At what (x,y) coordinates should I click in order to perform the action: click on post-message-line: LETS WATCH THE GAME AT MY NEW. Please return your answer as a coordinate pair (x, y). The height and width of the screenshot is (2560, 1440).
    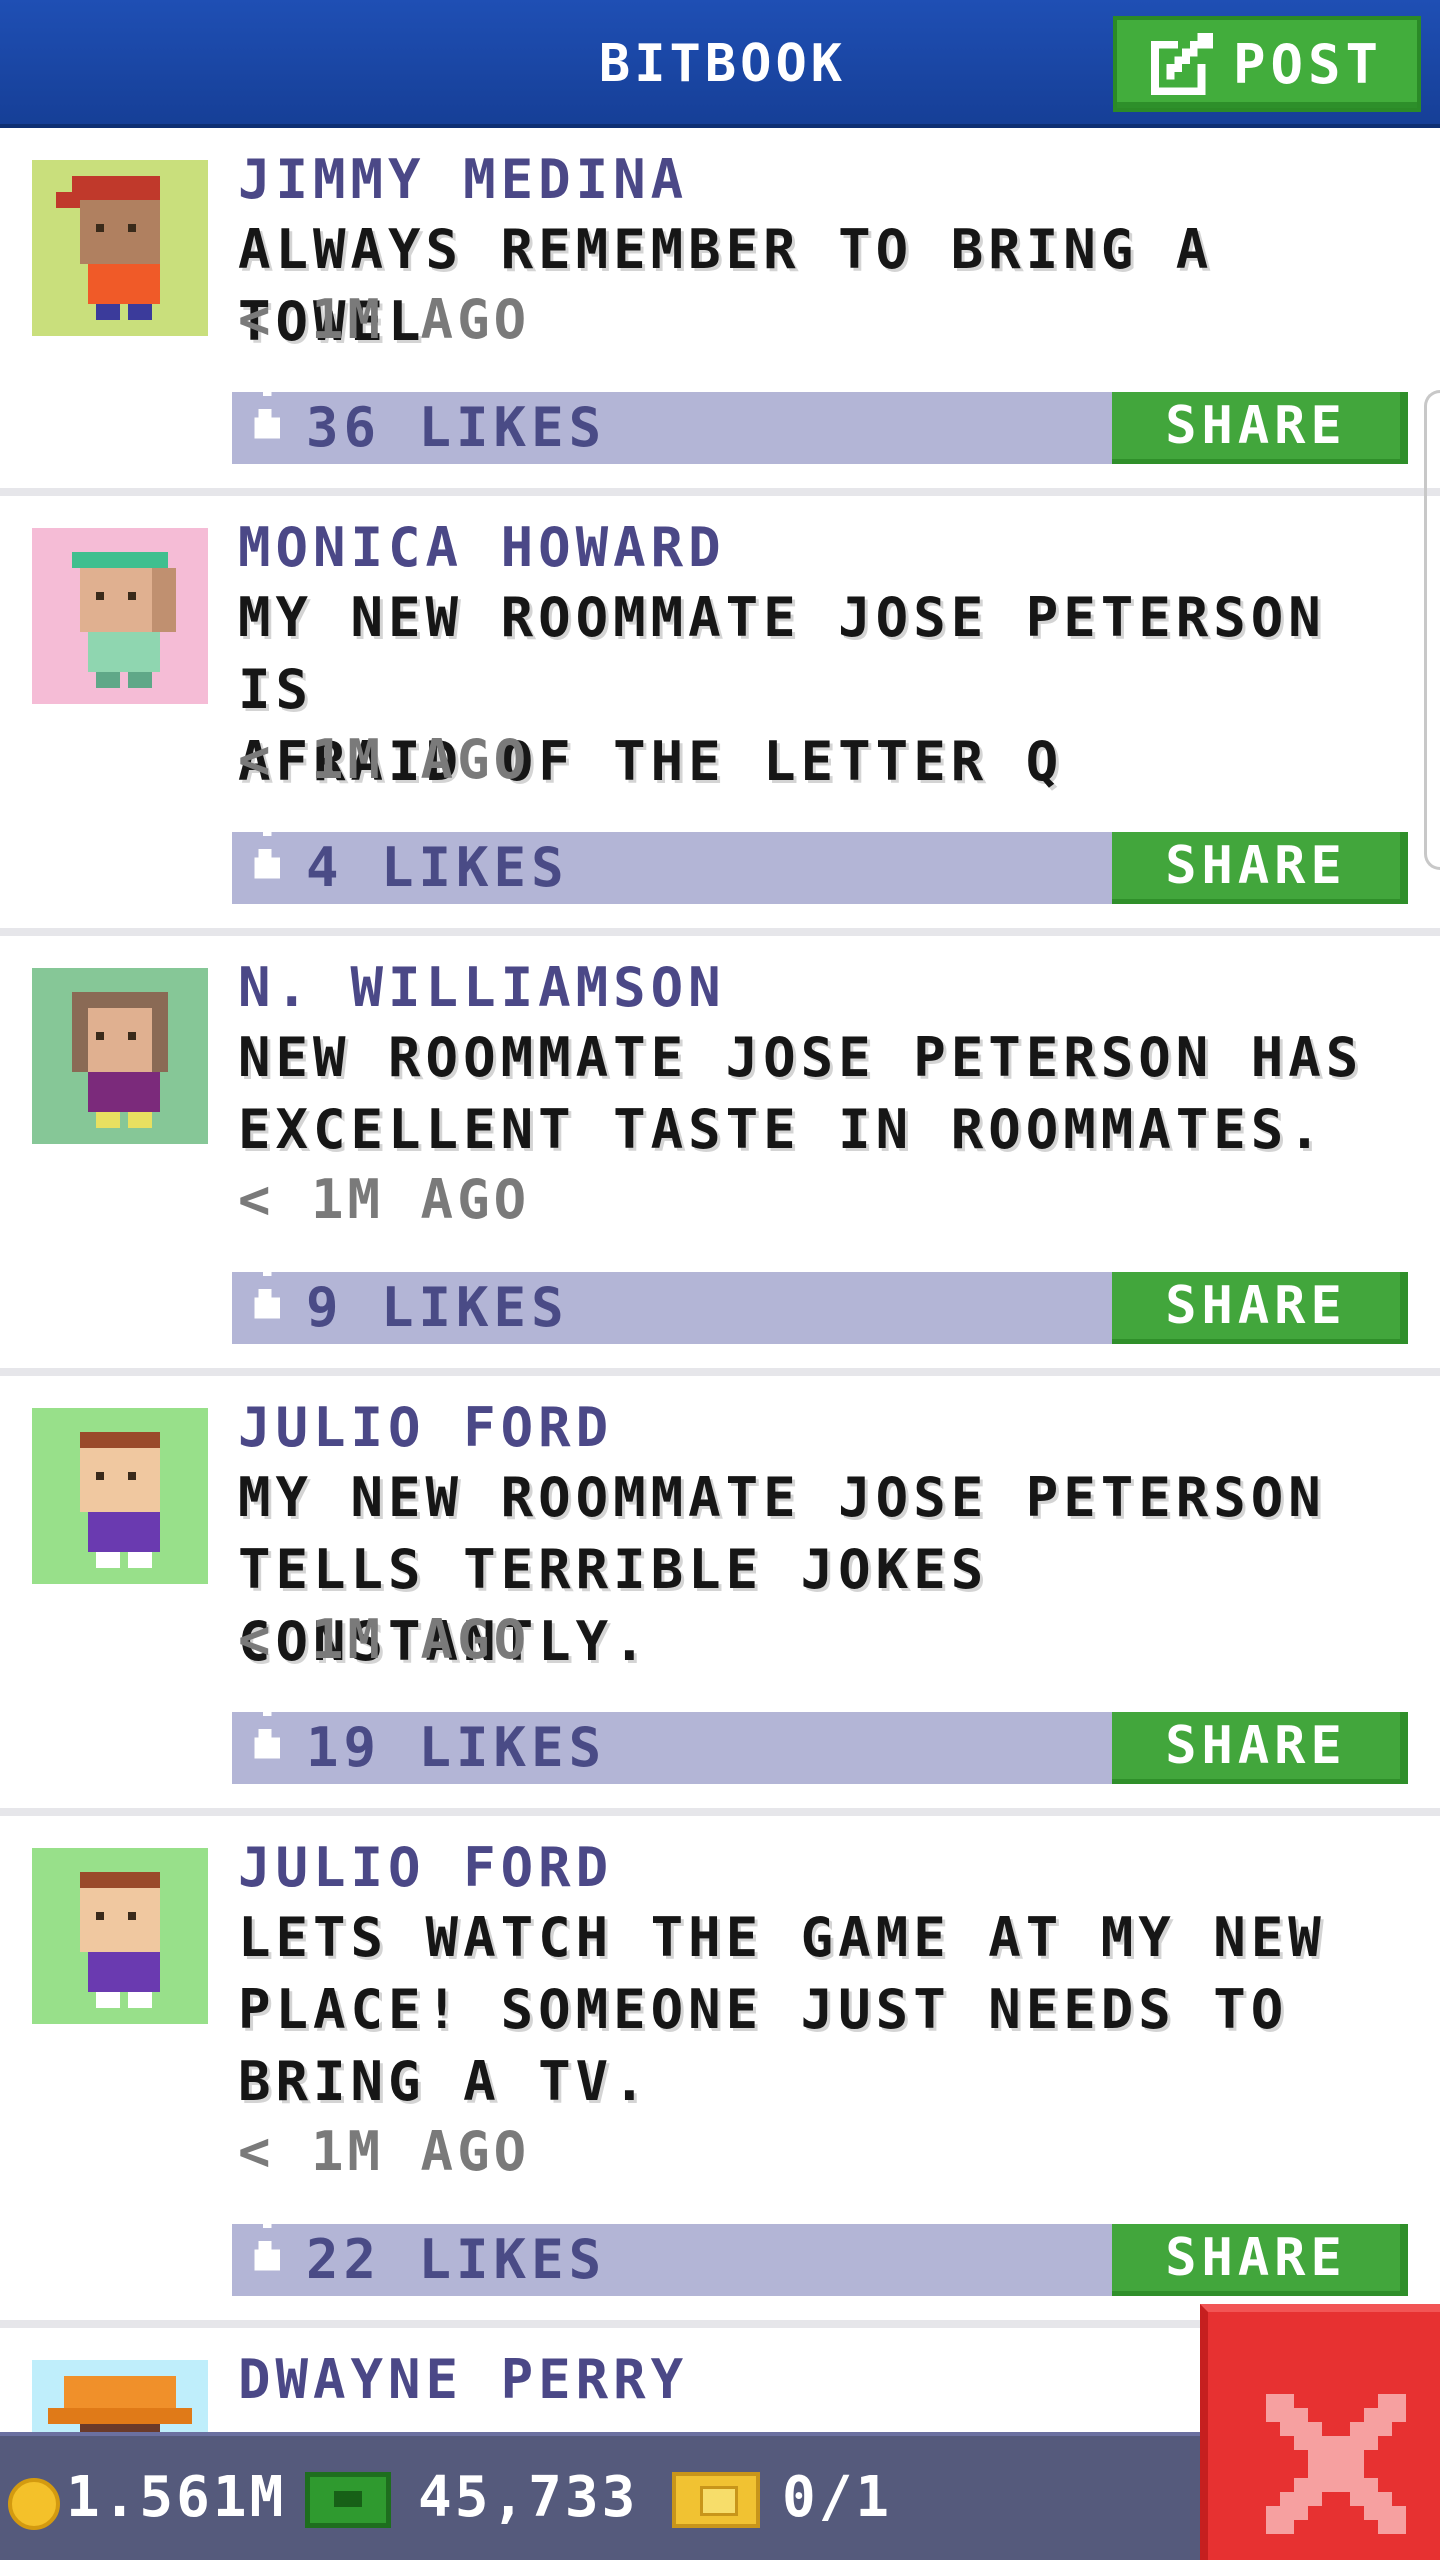
    Looking at the image, I should click on (782, 1937).